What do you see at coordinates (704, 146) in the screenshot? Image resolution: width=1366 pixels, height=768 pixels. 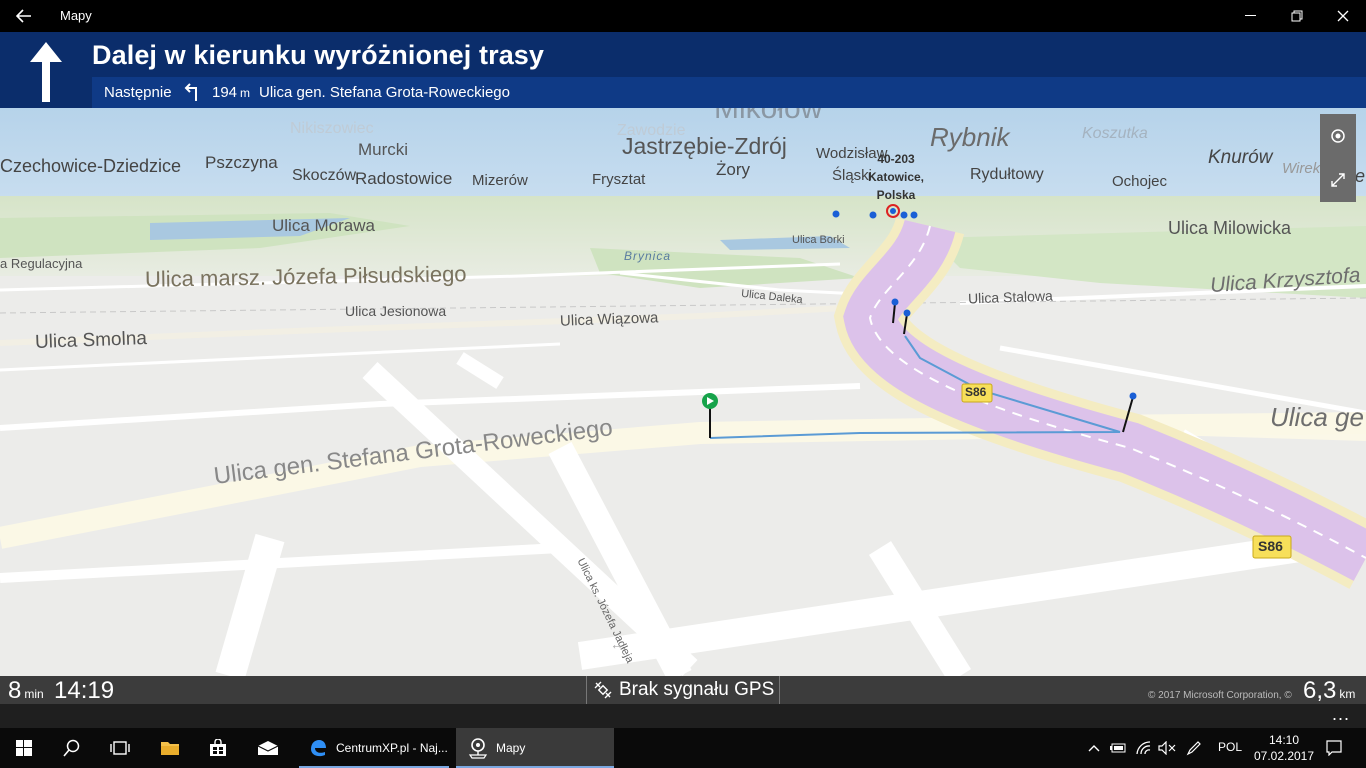 I see `map-label-jastrzebie: Jastrzębie-Zdrój` at bounding box center [704, 146].